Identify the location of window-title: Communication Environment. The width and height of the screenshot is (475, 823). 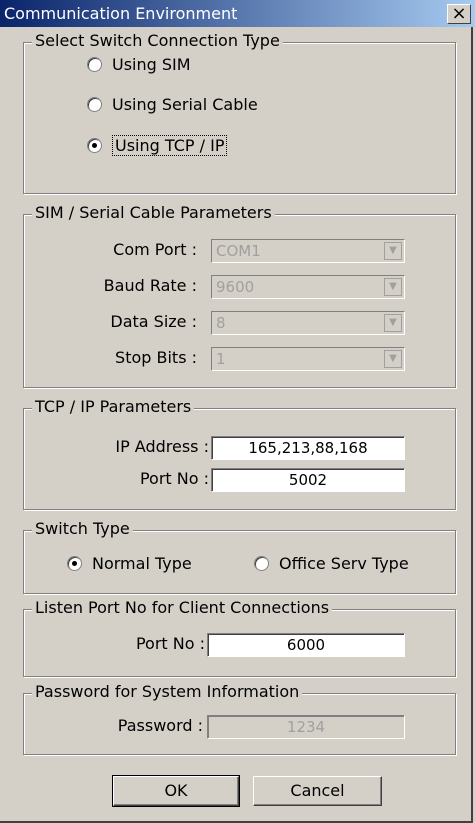
(121, 13).